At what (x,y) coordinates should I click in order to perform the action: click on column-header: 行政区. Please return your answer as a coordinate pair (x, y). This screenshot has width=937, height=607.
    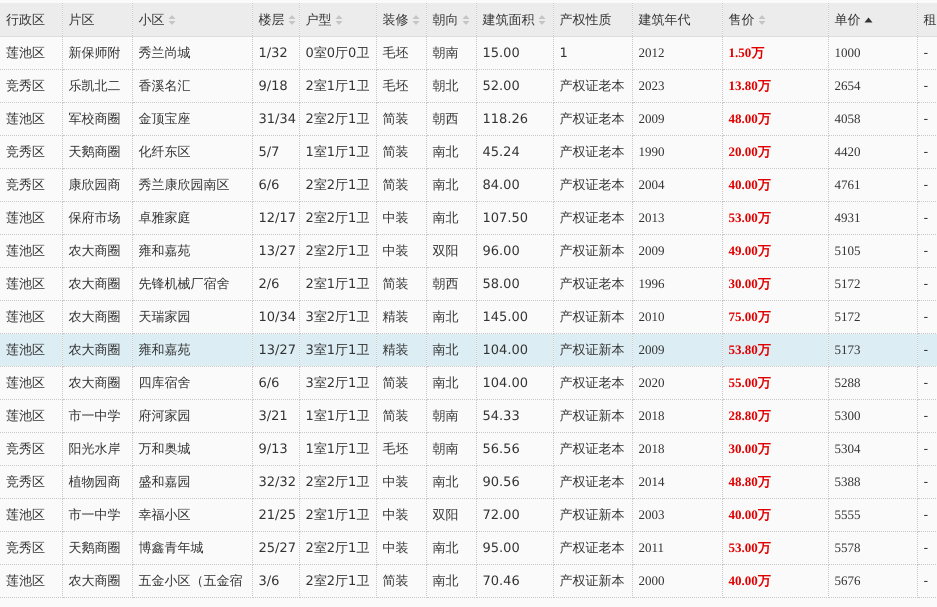
    Looking at the image, I should click on (31, 19).